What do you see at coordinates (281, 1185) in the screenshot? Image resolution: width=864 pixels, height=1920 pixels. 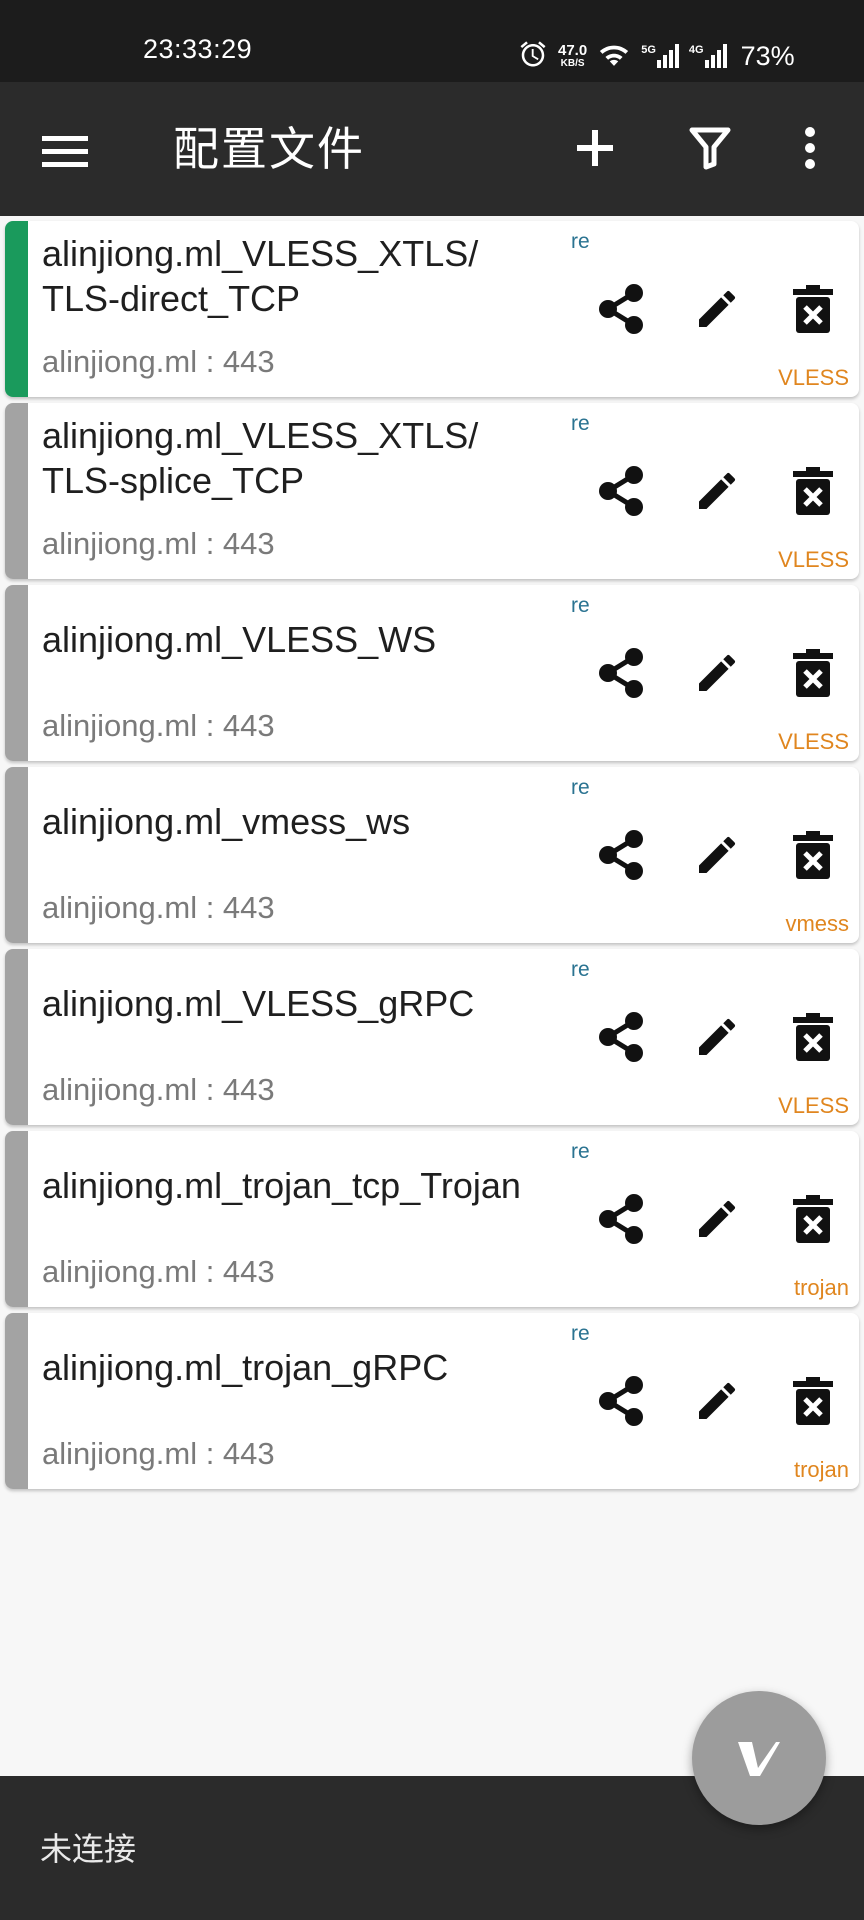 I see `server-name: alinjiong.ml_trojan_tcp_Trojan` at bounding box center [281, 1185].